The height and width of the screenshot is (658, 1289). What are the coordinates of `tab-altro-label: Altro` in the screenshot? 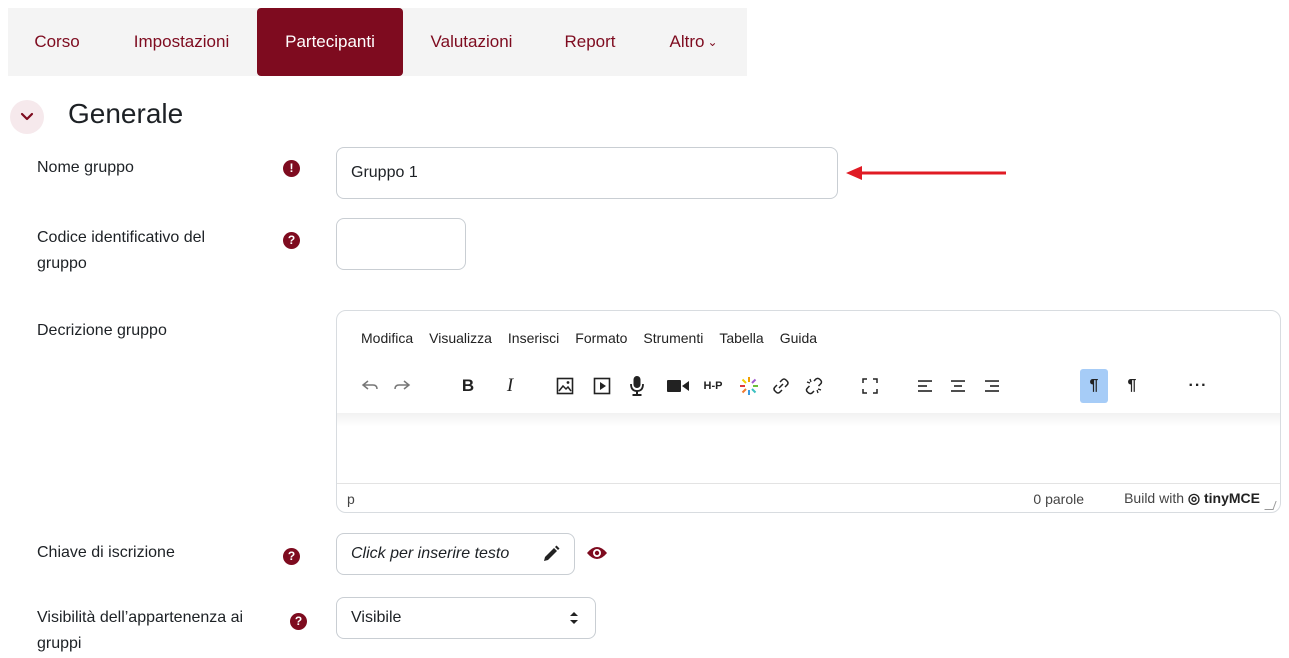 It's located at (687, 41).